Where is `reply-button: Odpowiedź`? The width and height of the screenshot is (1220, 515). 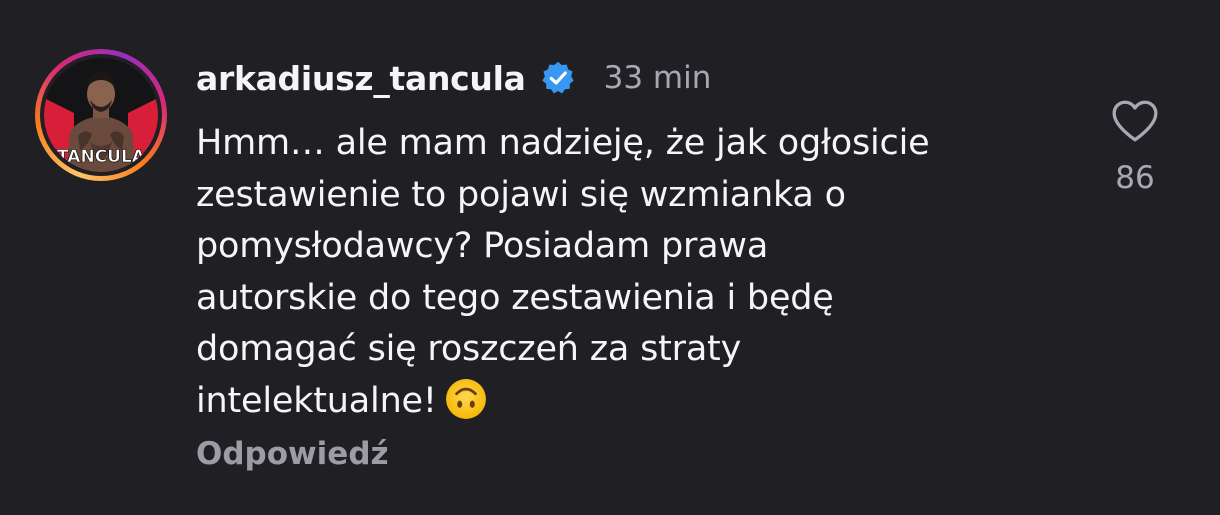 reply-button: Odpowiedź is located at coordinates (292, 454).